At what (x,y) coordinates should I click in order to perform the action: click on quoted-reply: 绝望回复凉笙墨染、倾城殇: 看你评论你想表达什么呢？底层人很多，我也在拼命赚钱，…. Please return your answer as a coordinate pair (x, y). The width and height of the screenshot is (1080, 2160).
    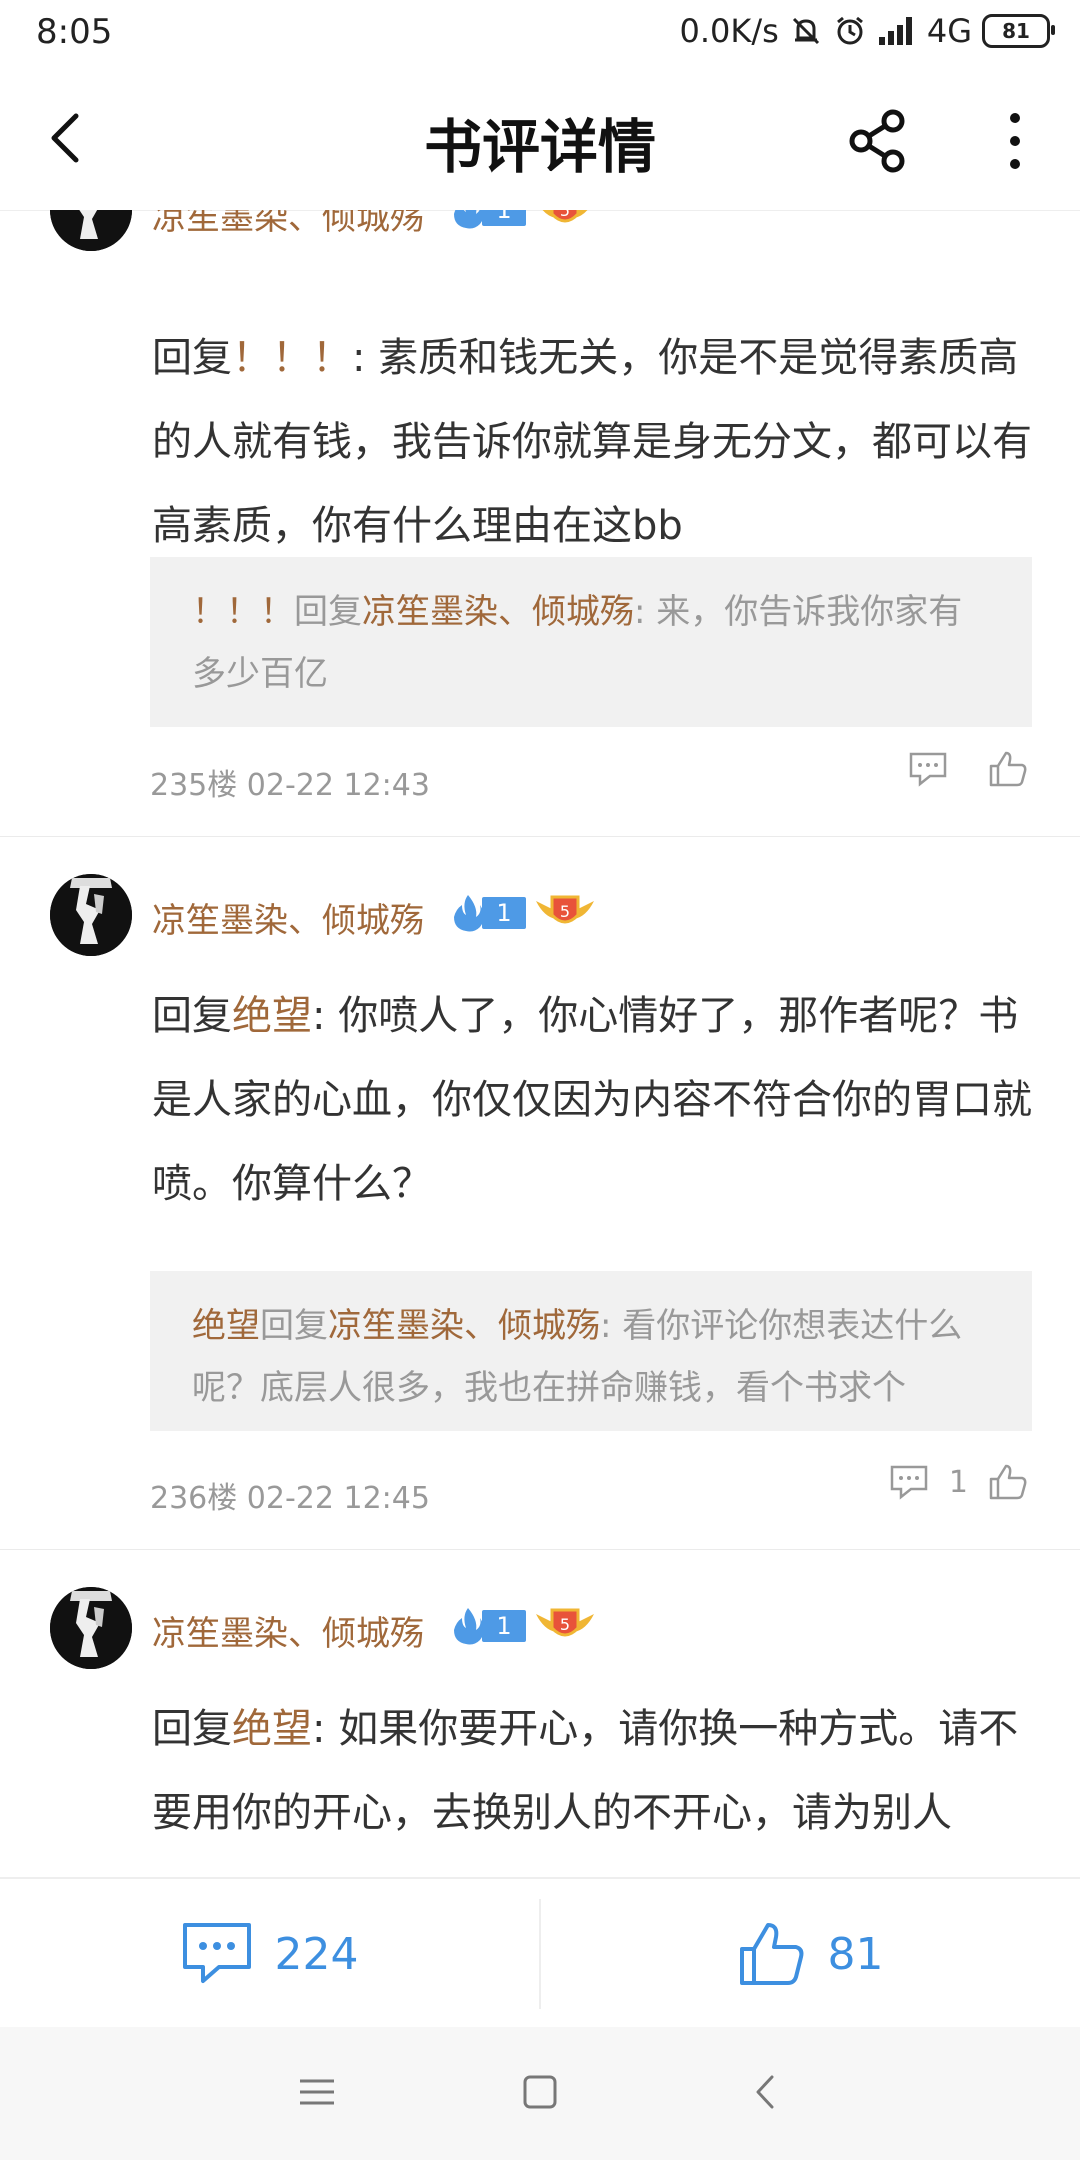
    Looking at the image, I should click on (591, 1351).